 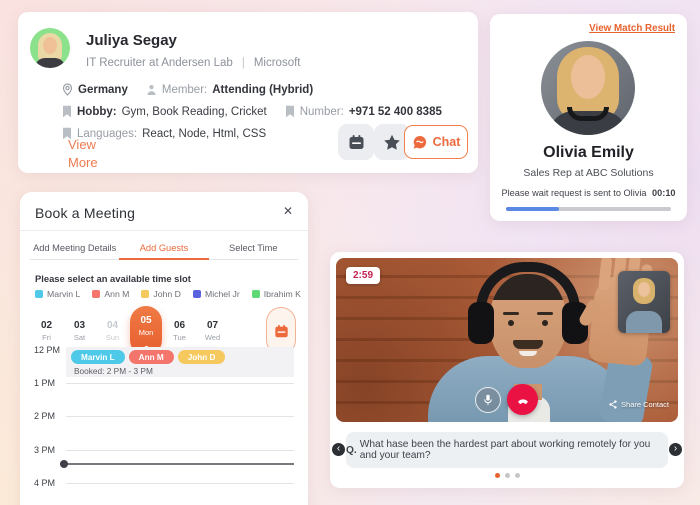 What do you see at coordinates (45, 483) in the screenshot?
I see `time-label: 4 PM` at bounding box center [45, 483].